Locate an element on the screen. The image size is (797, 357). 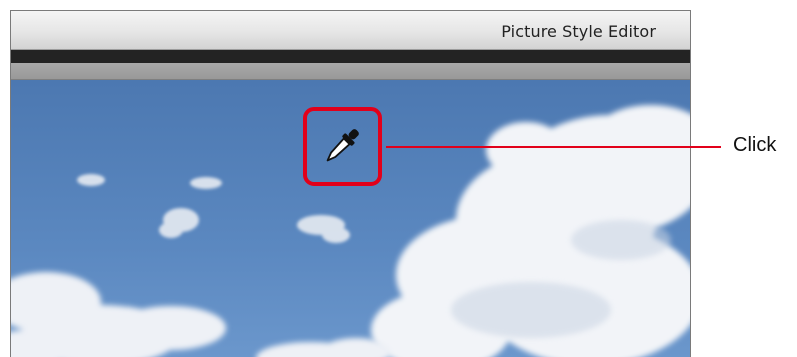
toolbar-strip is located at coordinates (350, 56).